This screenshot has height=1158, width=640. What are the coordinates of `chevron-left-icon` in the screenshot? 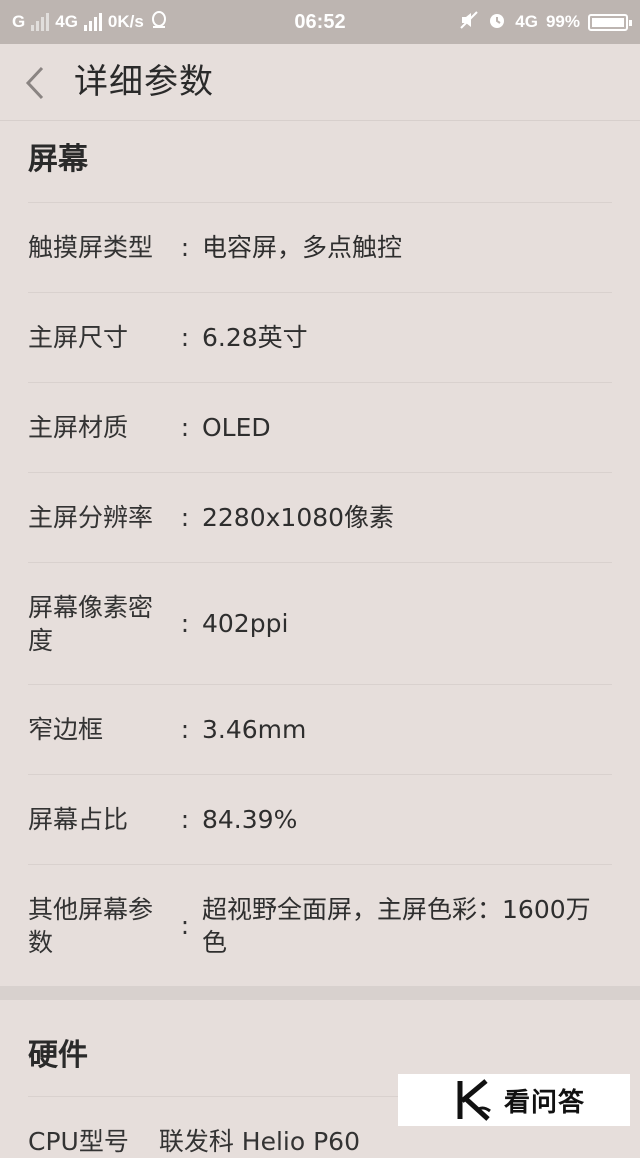 It's located at (34, 83).